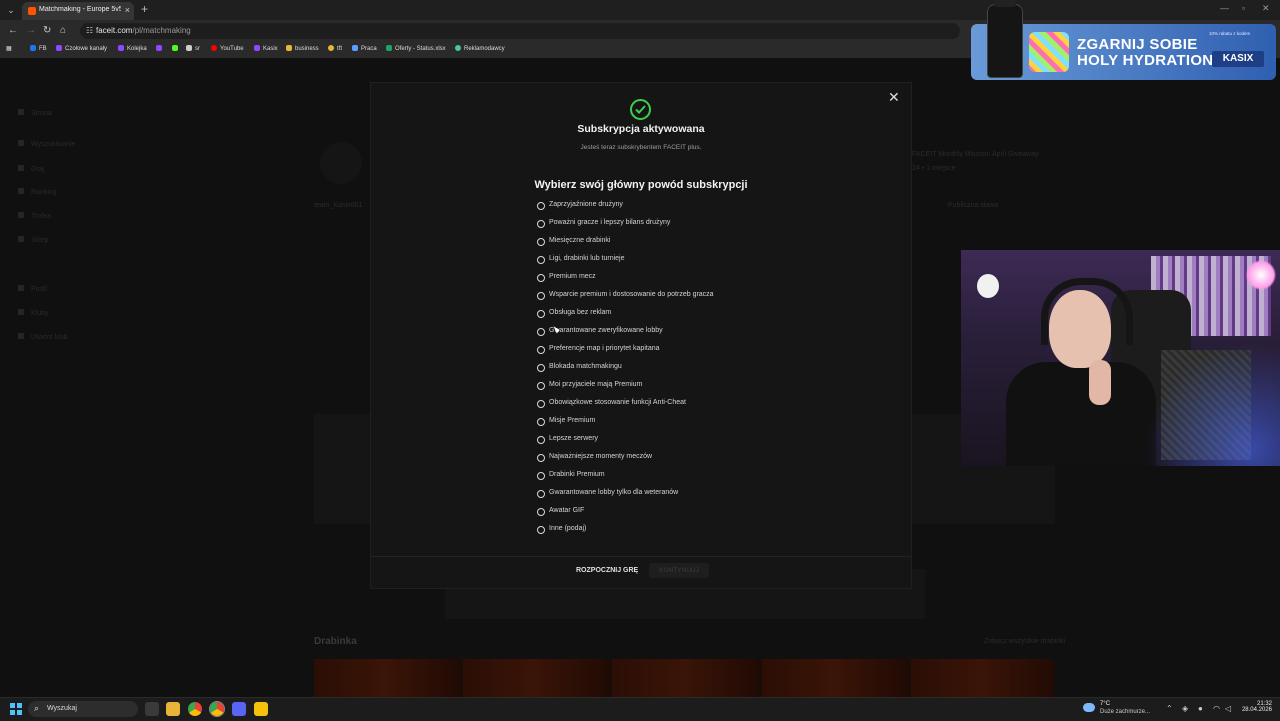  I want to click on rgb-glow, so click(1120, 358).